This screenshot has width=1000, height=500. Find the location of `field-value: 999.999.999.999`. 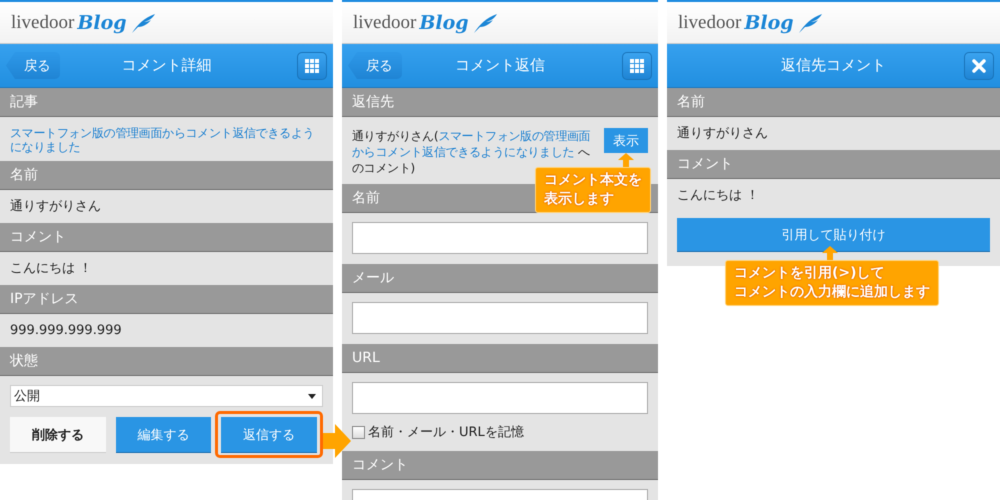

field-value: 999.999.999.999 is located at coordinates (66, 331).